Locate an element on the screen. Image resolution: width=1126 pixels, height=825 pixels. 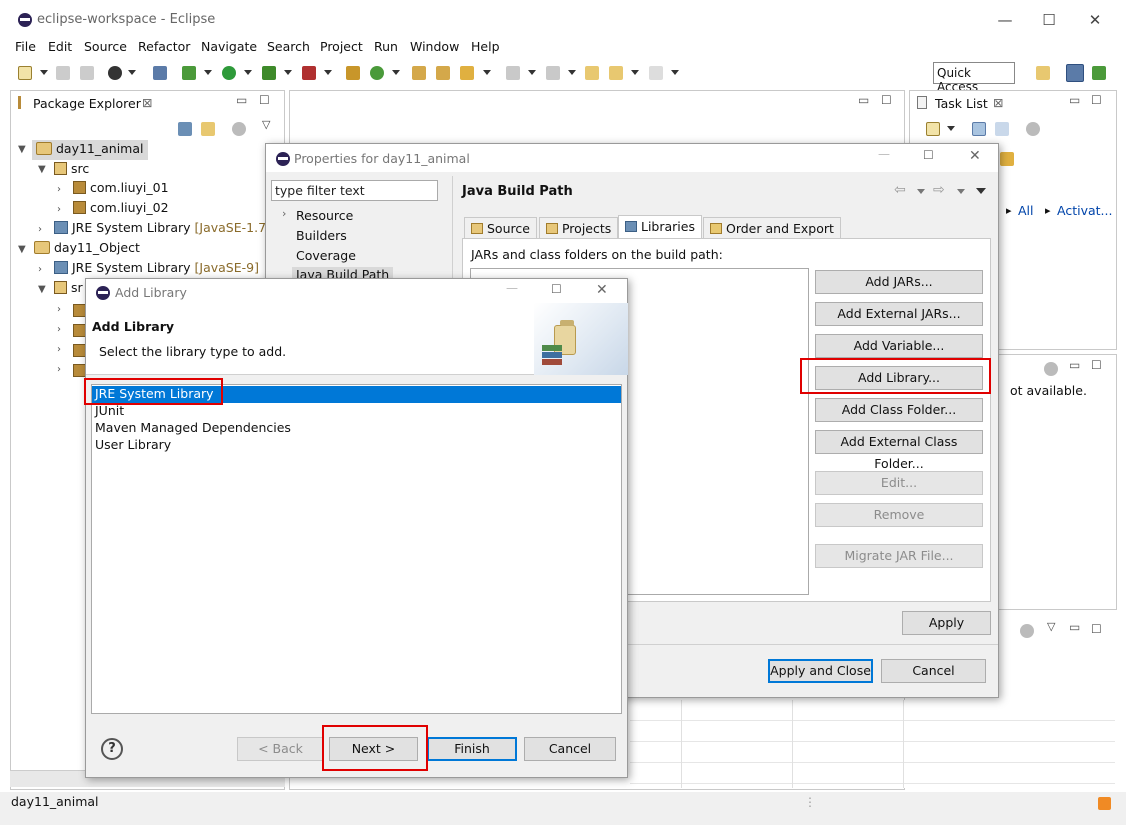
tab-order-export: Order and Export is located at coordinates (772, 228).